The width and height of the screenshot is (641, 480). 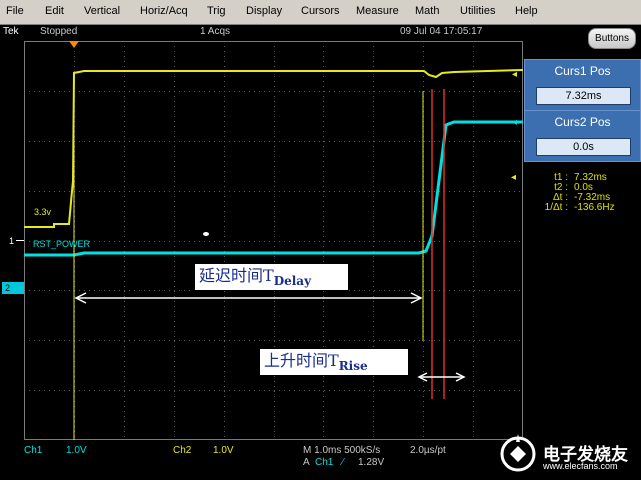 I want to click on cursor-readout-arrow-icon: ◂, so click(x=514, y=177).